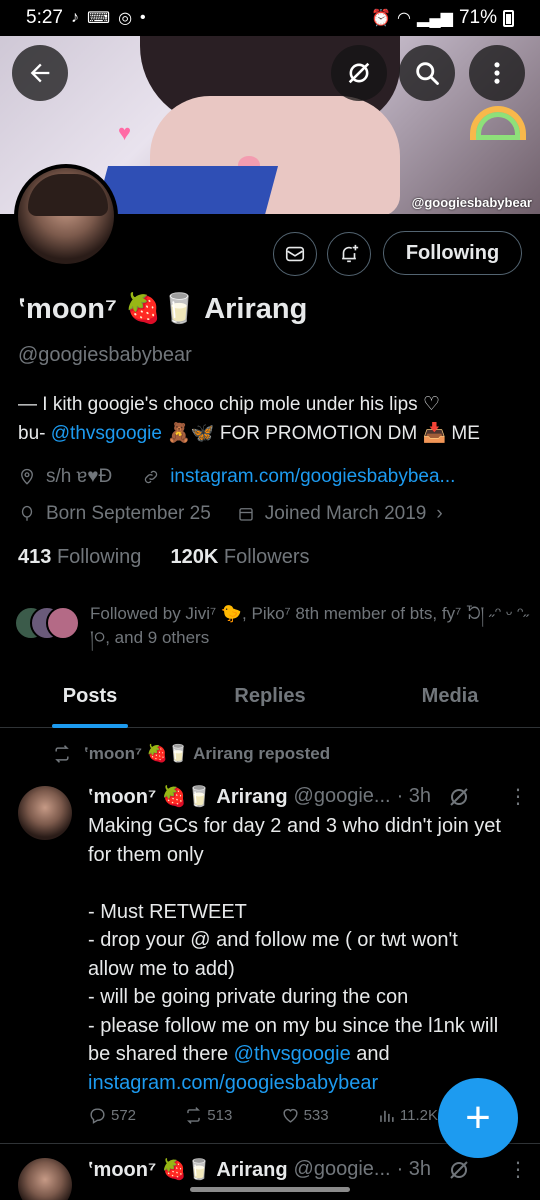  I want to click on battery-percent: 71%, so click(477, 17).